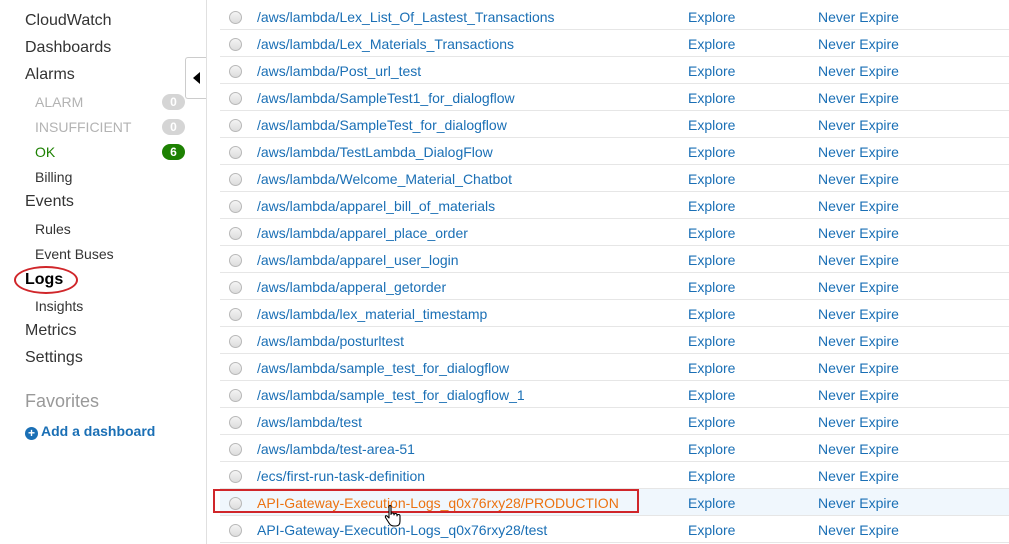 The height and width of the screenshot is (544, 1009). Describe the element at coordinates (54, 358) in the screenshot. I see `nav-settings: Settings` at that location.